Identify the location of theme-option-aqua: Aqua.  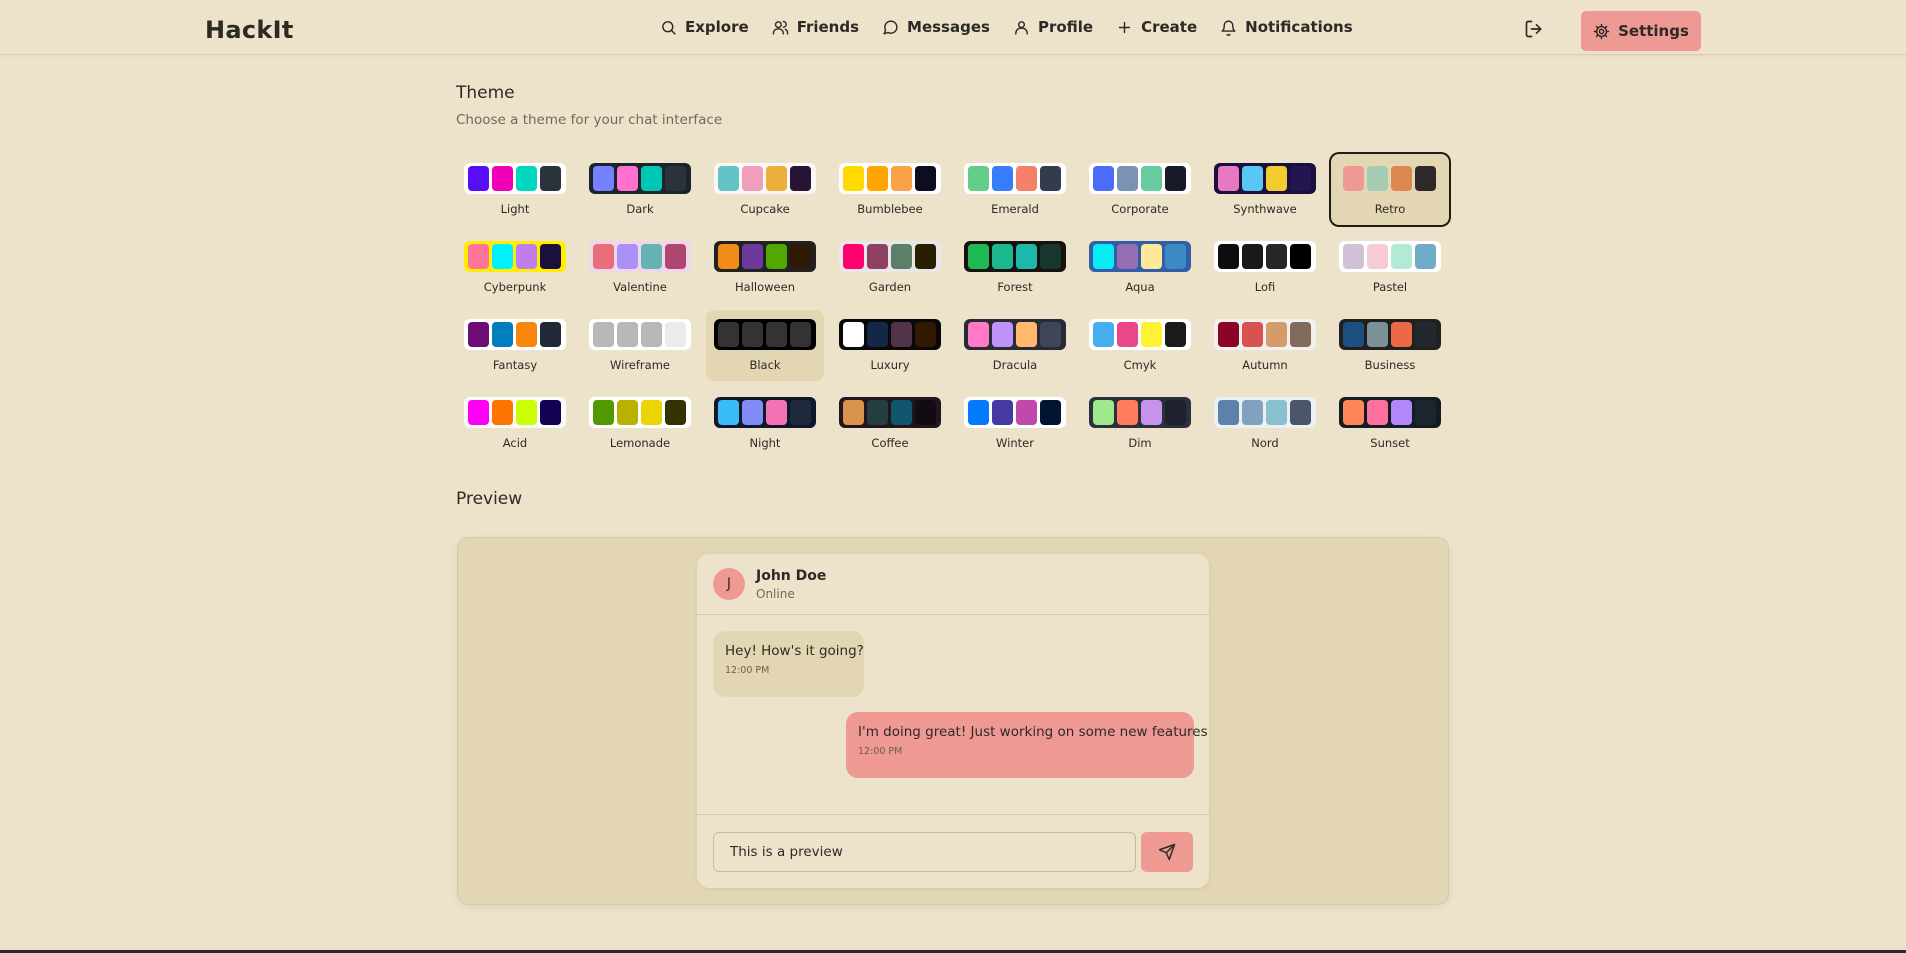
(1140, 267).